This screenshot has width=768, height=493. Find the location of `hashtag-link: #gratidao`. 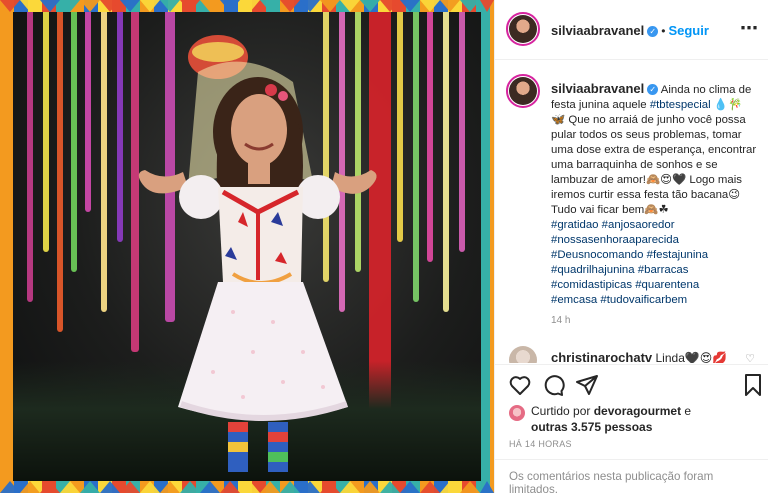

hashtag-link: #gratidao is located at coordinates (575, 225).